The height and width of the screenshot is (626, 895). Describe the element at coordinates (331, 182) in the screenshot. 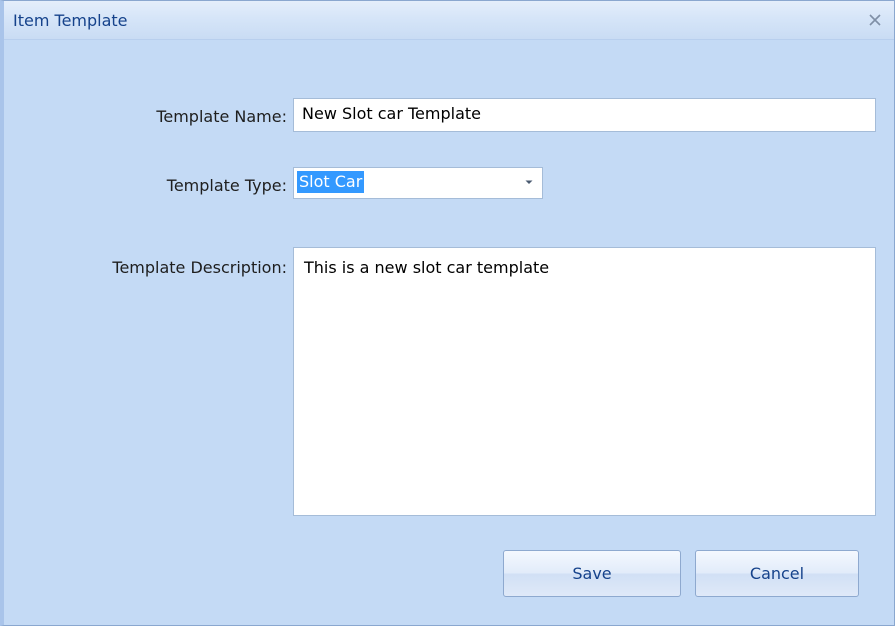

I see `template-type-selected-value: Slot Car` at that location.